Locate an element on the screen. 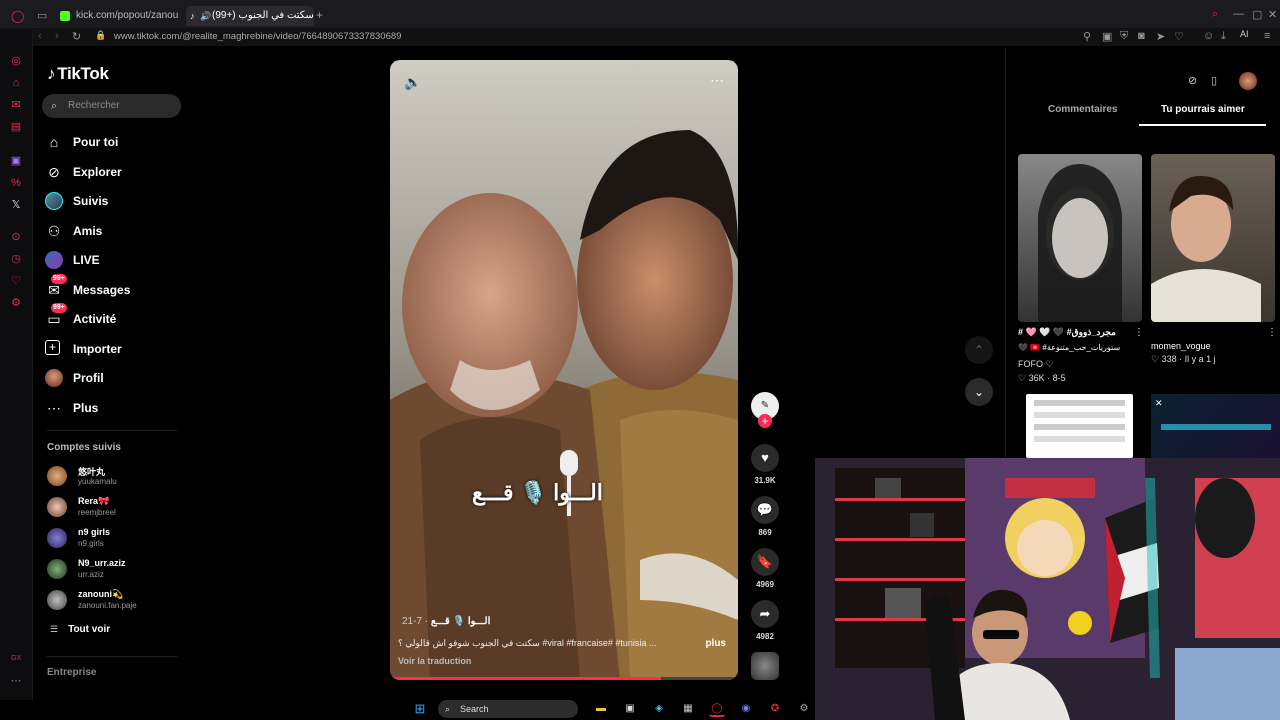 This screenshot has width=1280, height=720. following-account: N9_urr.aziz urr.aziz is located at coordinates (117, 571).